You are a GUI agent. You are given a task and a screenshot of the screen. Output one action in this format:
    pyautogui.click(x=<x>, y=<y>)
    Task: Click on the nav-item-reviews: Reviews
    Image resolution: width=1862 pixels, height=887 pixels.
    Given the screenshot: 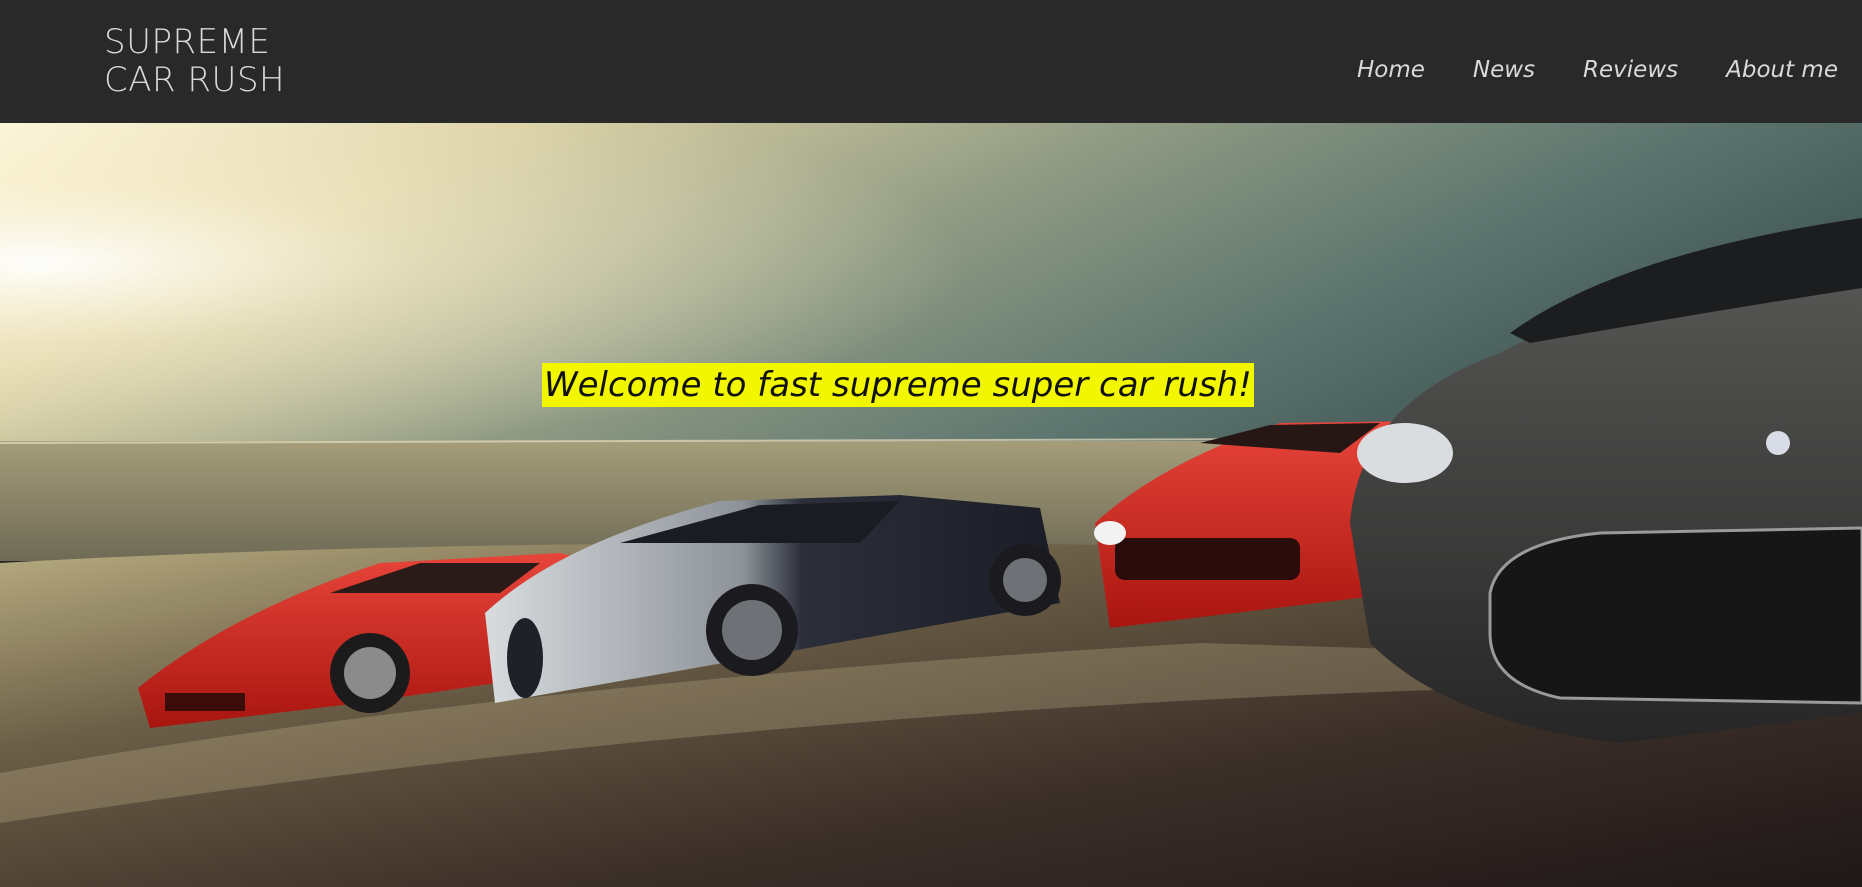 What is the action you would take?
    pyautogui.click(x=1630, y=70)
    